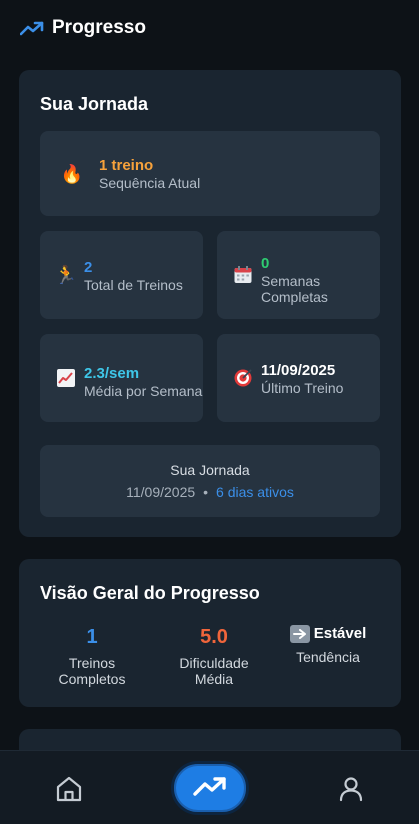  Describe the element at coordinates (150, 183) in the screenshot. I see `streak-label: Sequência Atual` at that location.